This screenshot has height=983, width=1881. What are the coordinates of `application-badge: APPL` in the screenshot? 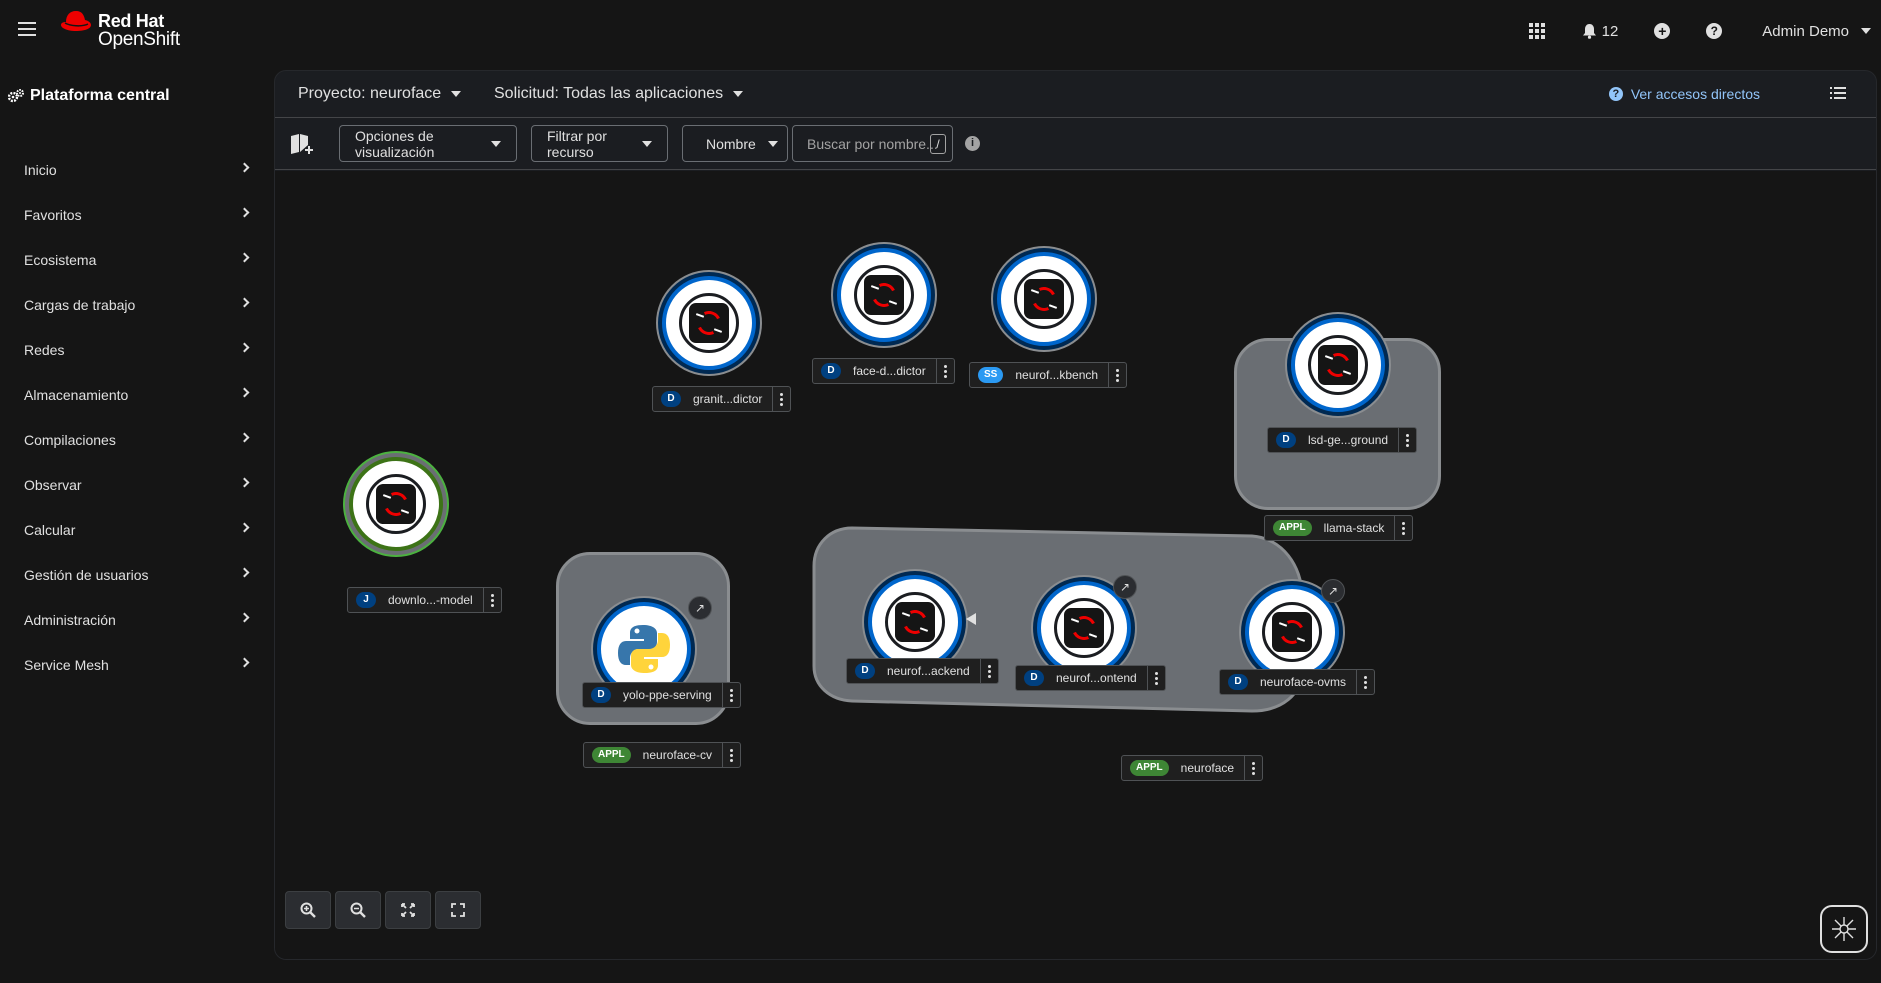 It's located at (1149, 768).